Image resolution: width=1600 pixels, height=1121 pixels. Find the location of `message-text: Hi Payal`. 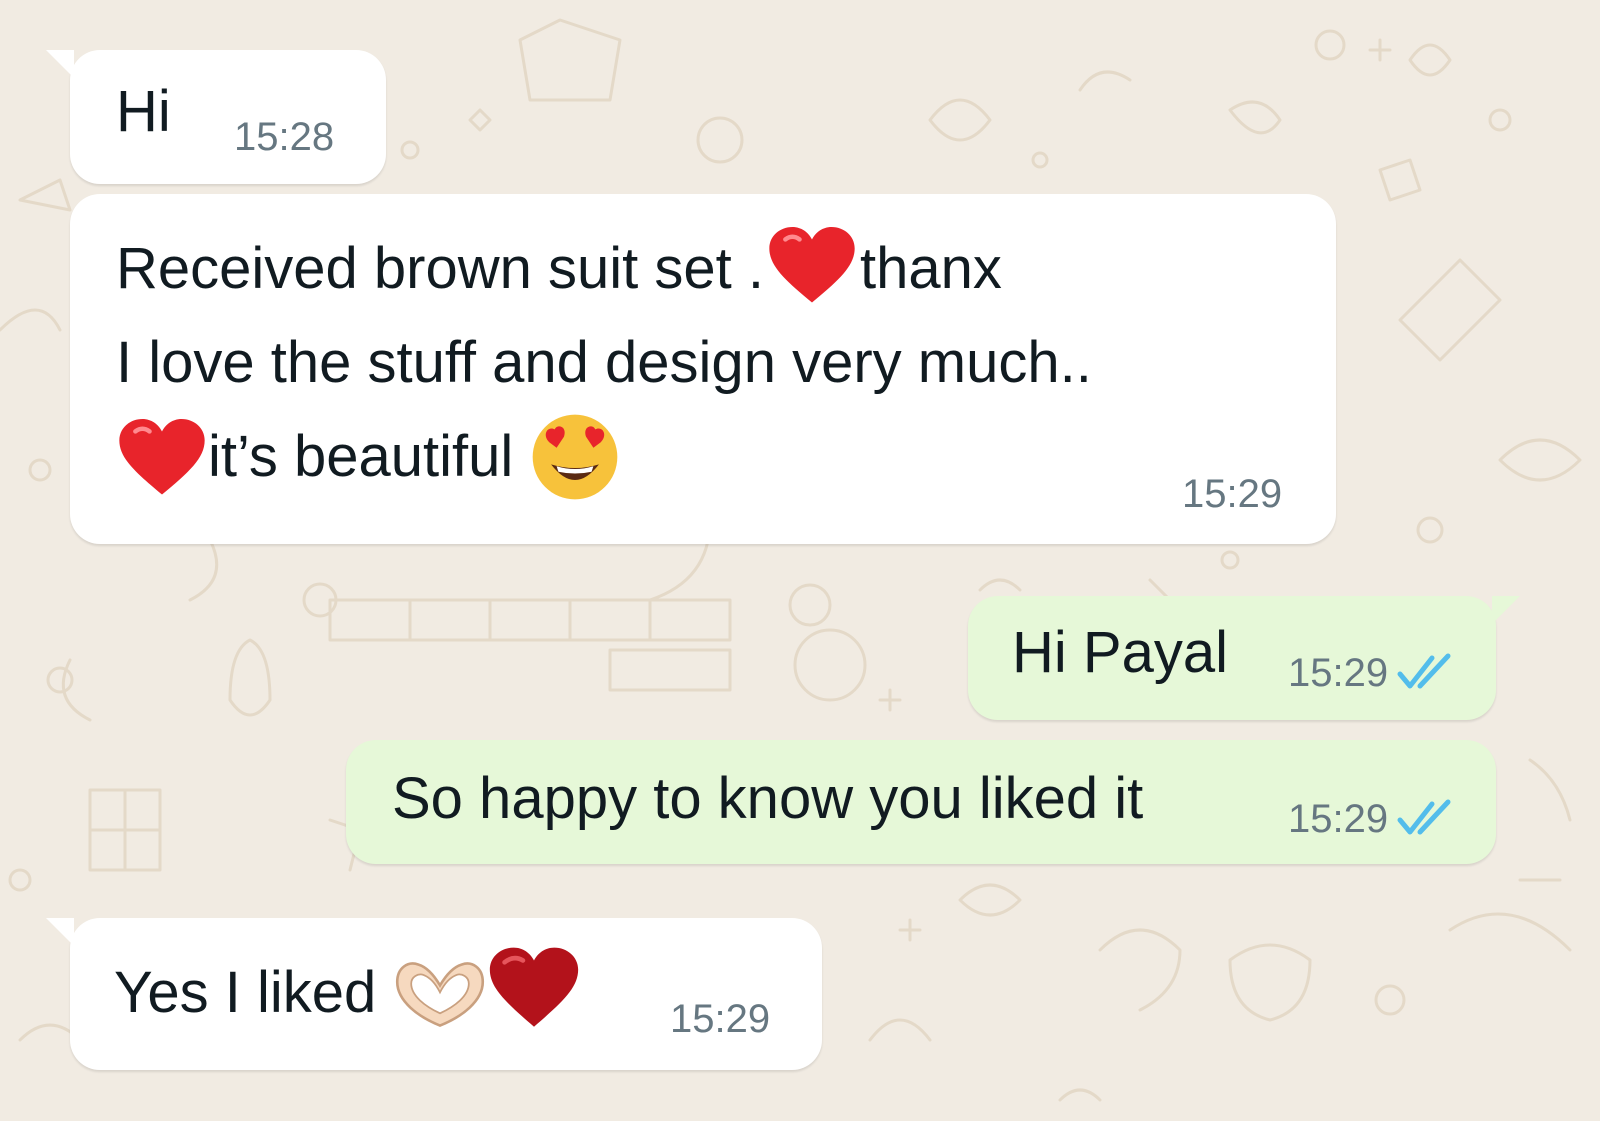

message-text: Hi Payal is located at coordinates (1120, 652).